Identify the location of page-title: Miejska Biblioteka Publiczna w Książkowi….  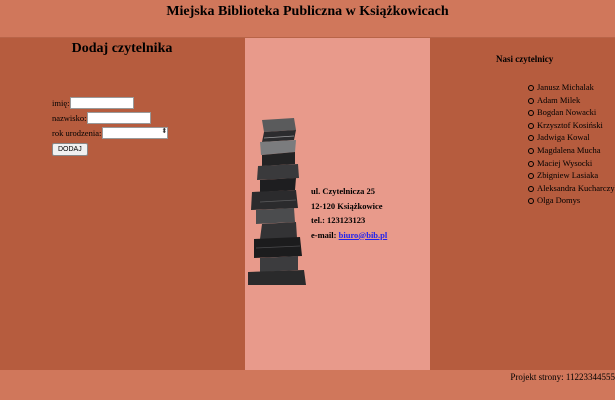
(307, 11).